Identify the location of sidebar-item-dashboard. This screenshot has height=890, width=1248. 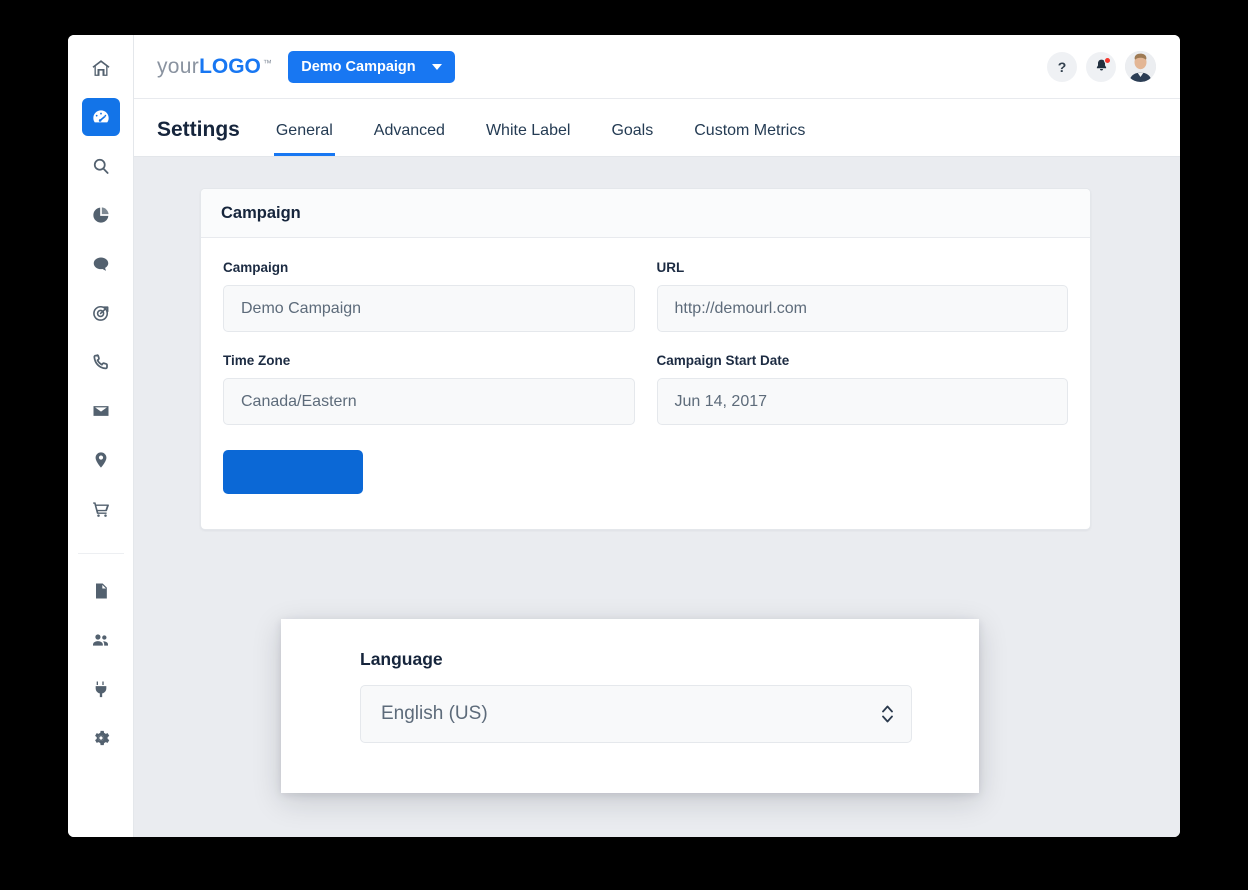
(100, 117).